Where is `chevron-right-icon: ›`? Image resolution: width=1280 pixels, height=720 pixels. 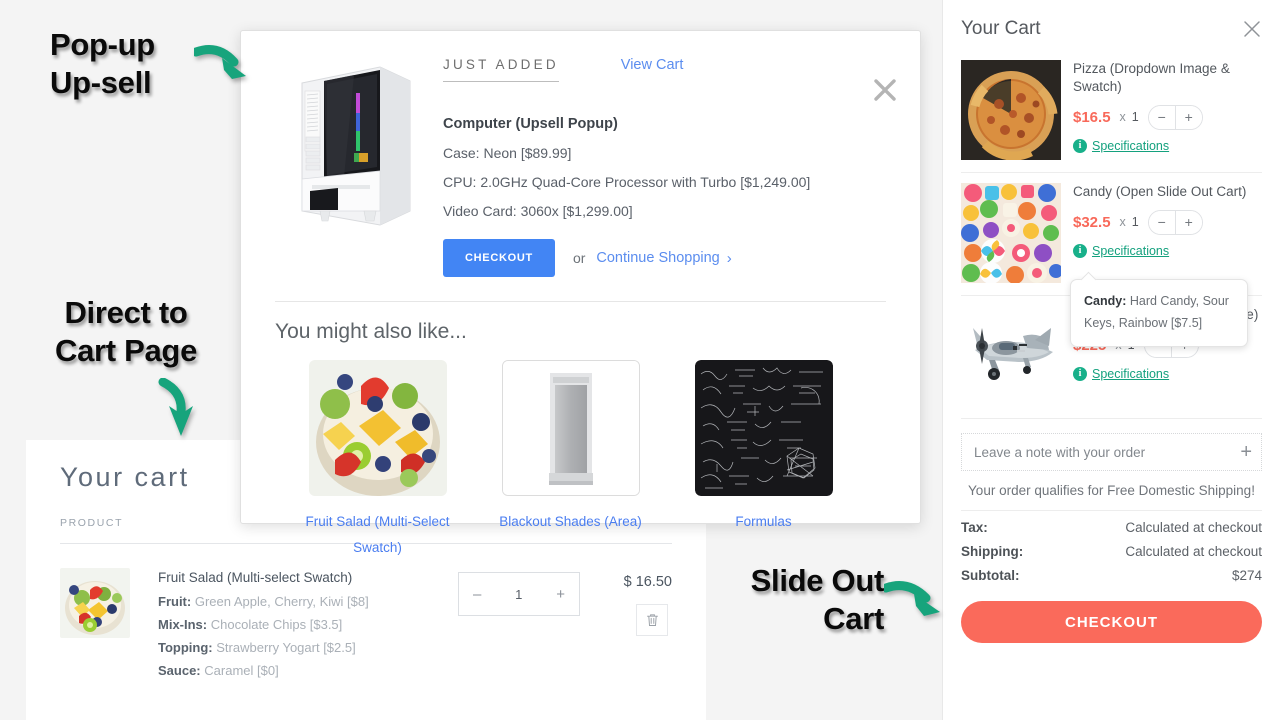 chevron-right-icon: › is located at coordinates (729, 258).